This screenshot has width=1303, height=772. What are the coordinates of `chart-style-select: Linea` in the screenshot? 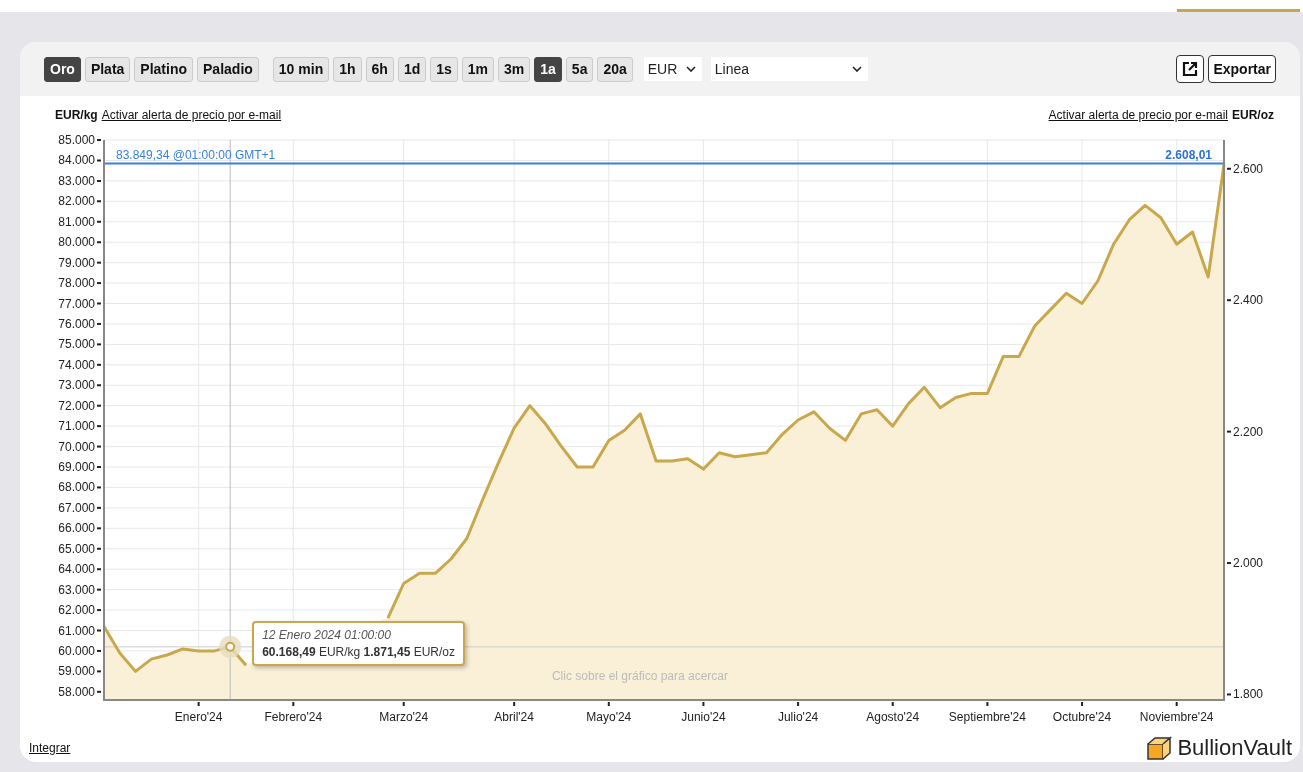 It's located at (789, 69).